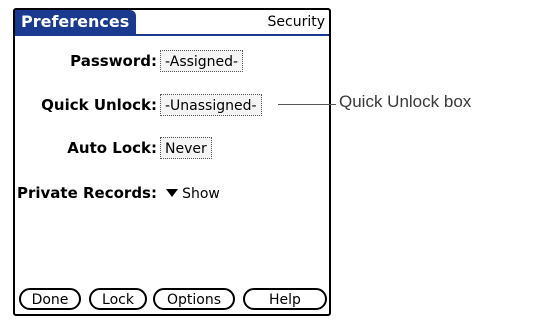 This screenshot has height=320, width=533. What do you see at coordinates (194, 299) in the screenshot?
I see `options-button: Options` at bounding box center [194, 299].